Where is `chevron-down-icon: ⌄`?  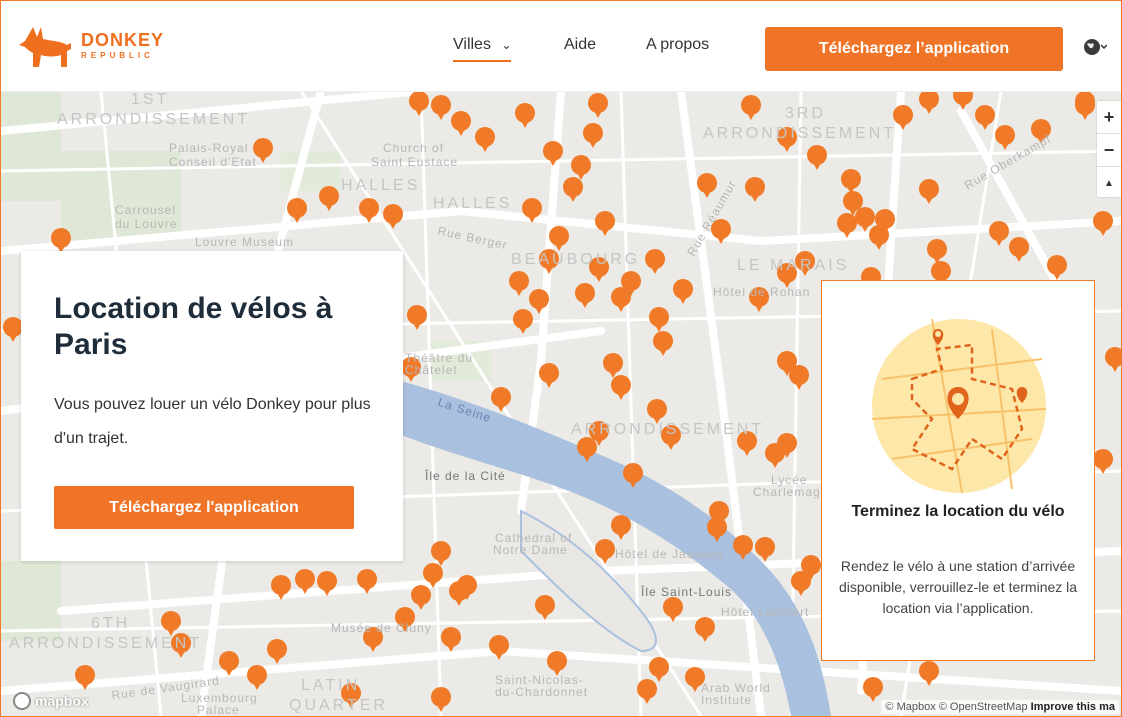
chevron-down-icon: ⌄ is located at coordinates (506, 45).